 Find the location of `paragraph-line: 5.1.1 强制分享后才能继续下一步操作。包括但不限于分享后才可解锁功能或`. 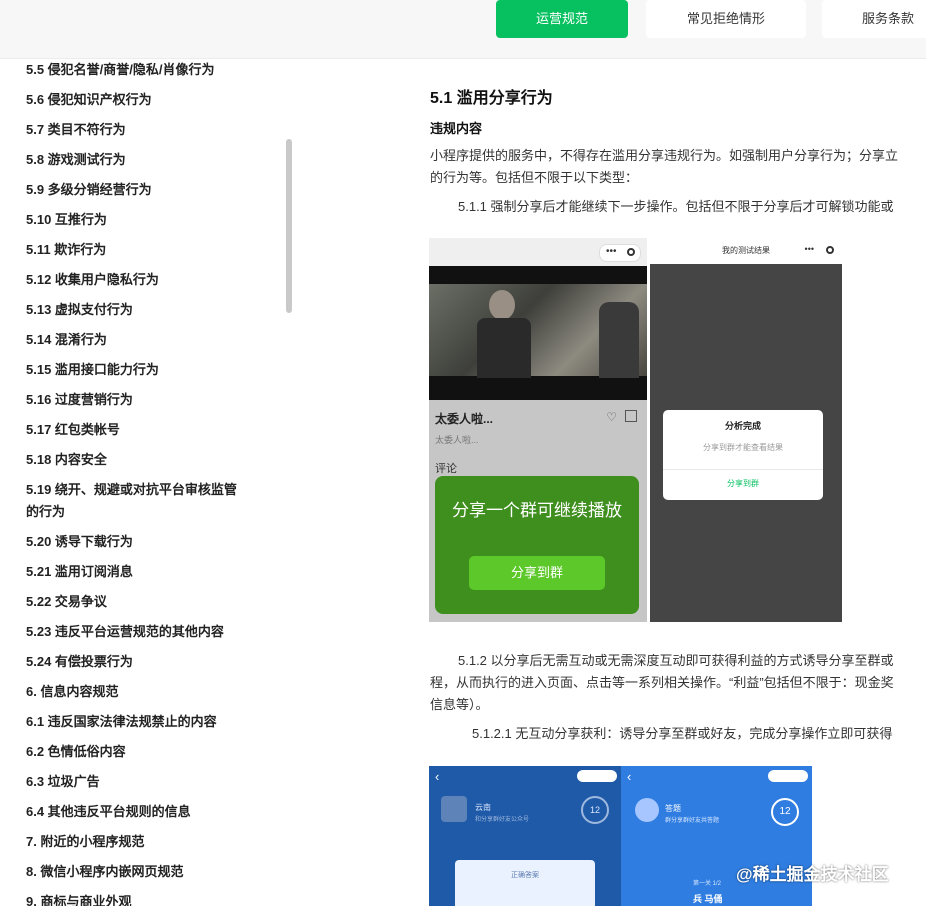

paragraph-line: 5.1.1 强制分享后才能继续下一步操作。包括但不限于分享后才可解锁功能或 is located at coordinates (676, 206).